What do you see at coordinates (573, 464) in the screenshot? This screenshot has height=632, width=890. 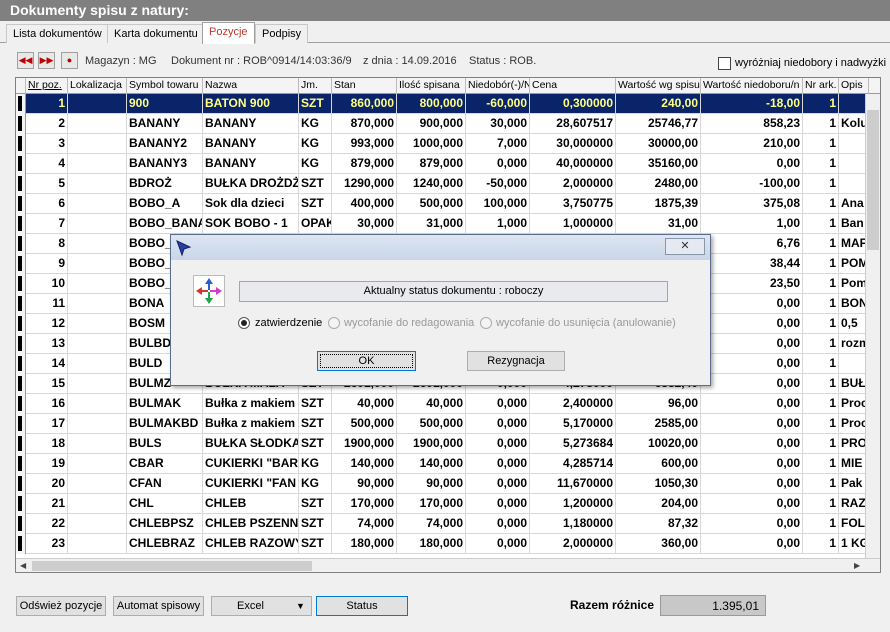 I see `cell-cena: 4,285714` at bounding box center [573, 464].